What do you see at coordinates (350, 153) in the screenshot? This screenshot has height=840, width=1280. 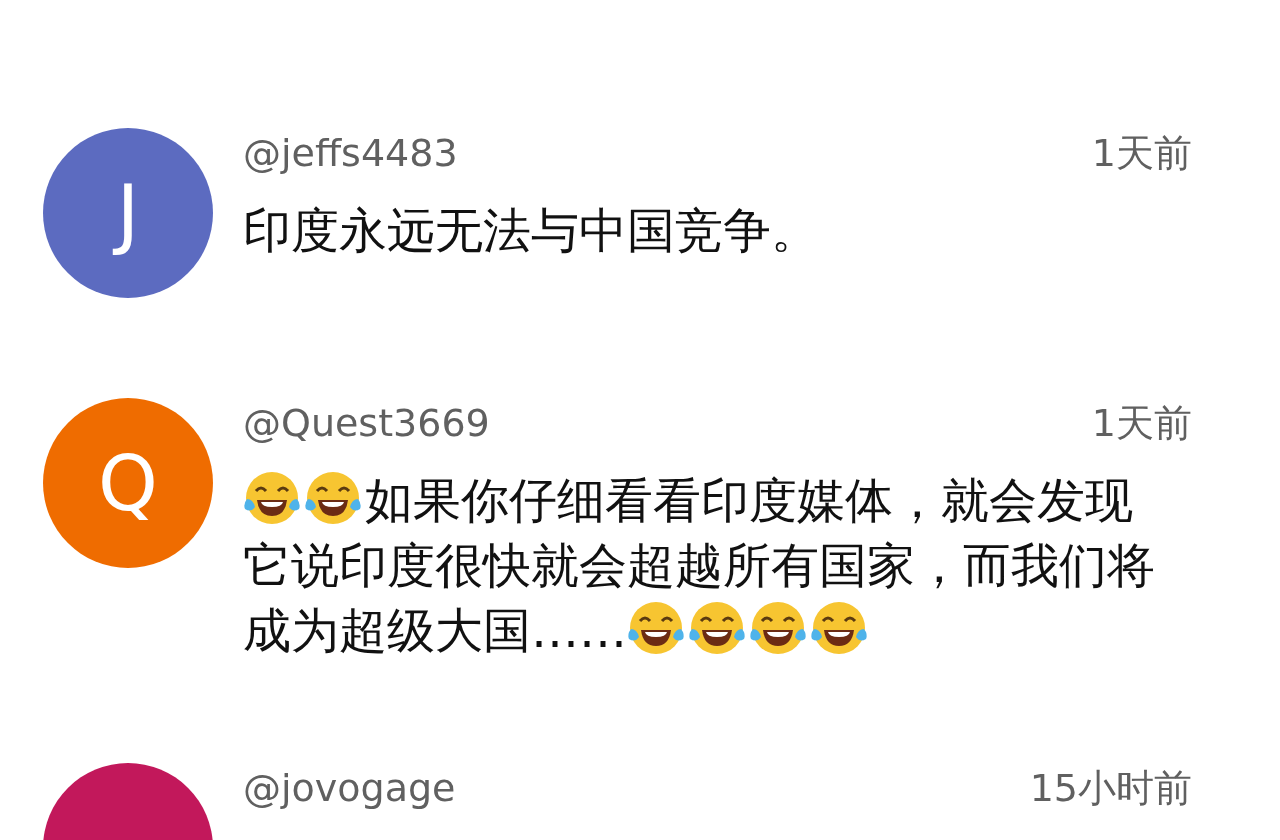 I see `username: @jeffs4483` at bounding box center [350, 153].